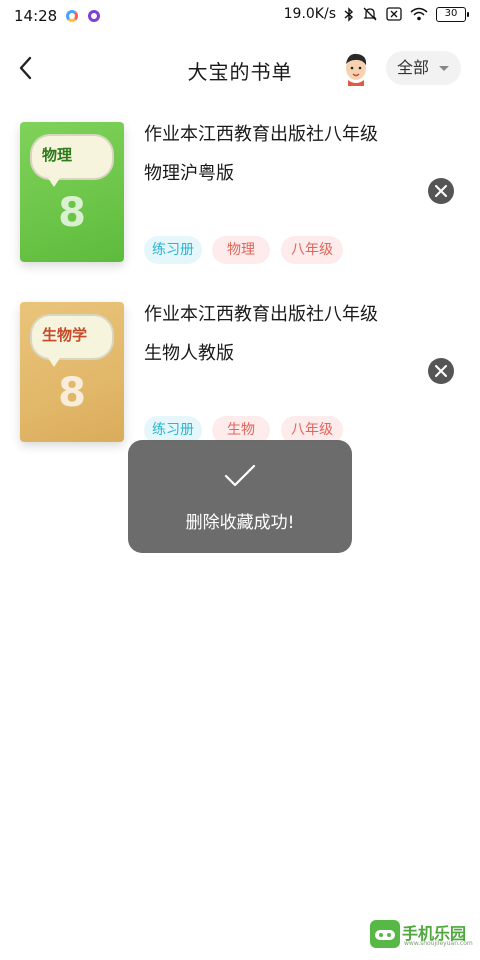 Image resolution: width=480 pixels, height=960 pixels. Describe the element at coordinates (57, 155) in the screenshot. I see `cover-subject: 物理` at that location.